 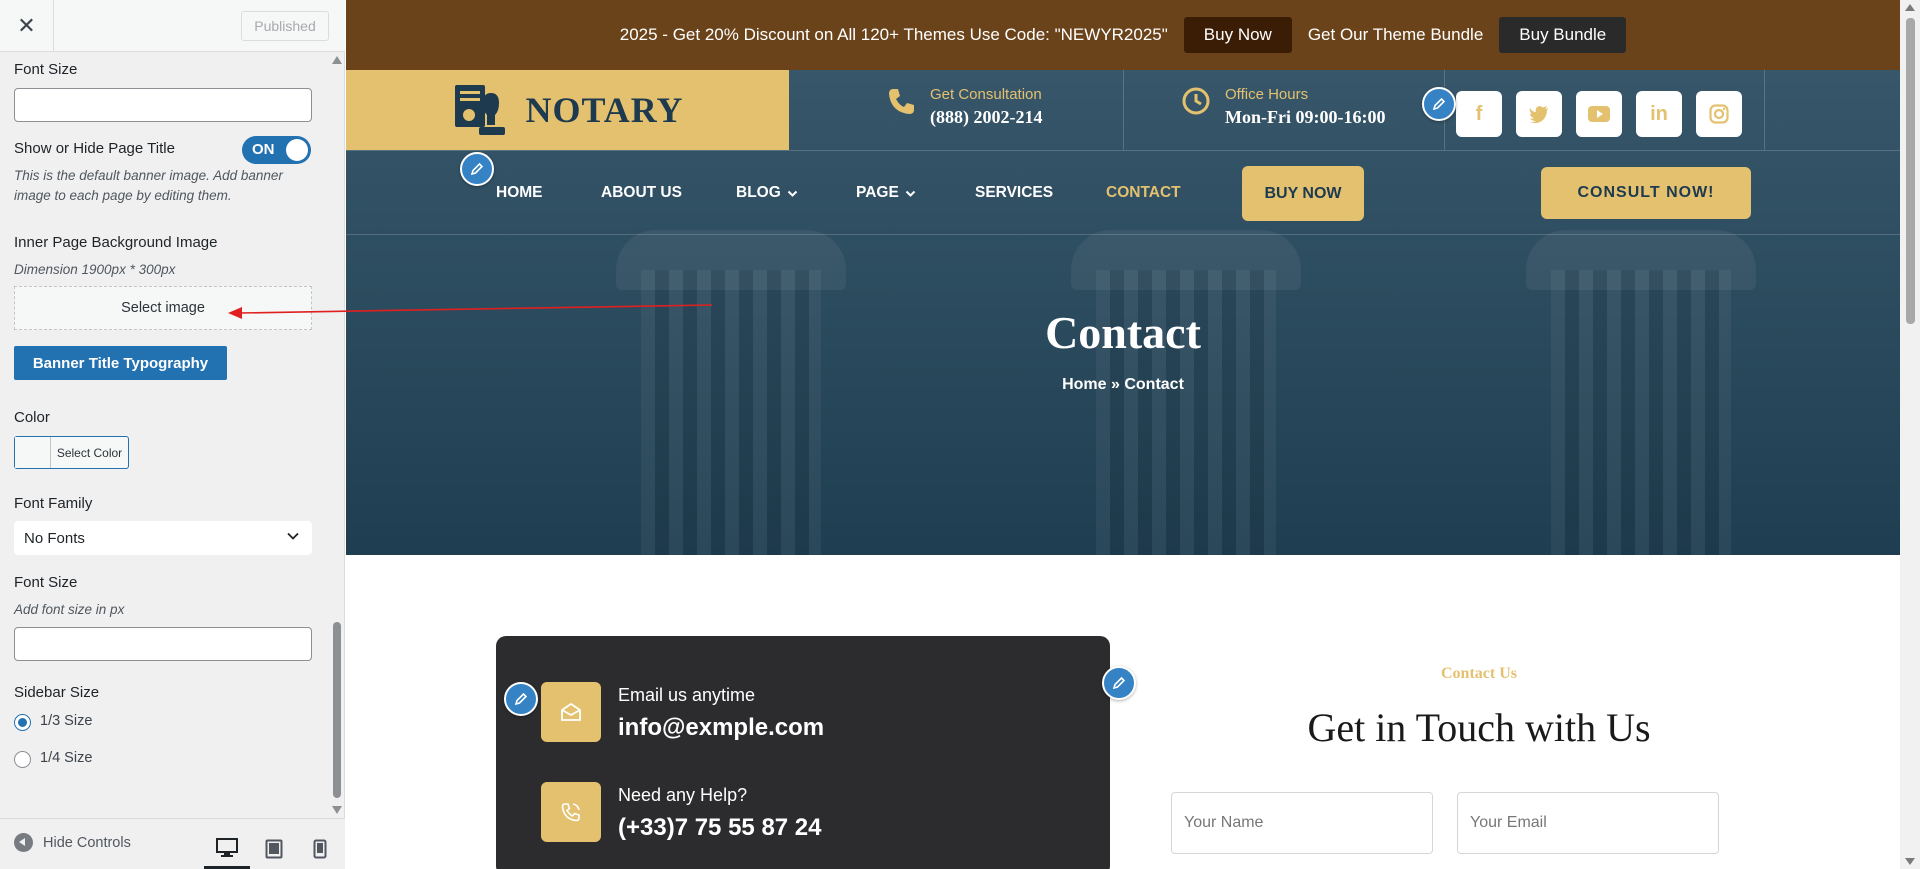 What do you see at coordinates (87, 842) in the screenshot?
I see `hide-controls-label: Hide Controls` at bounding box center [87, 842].